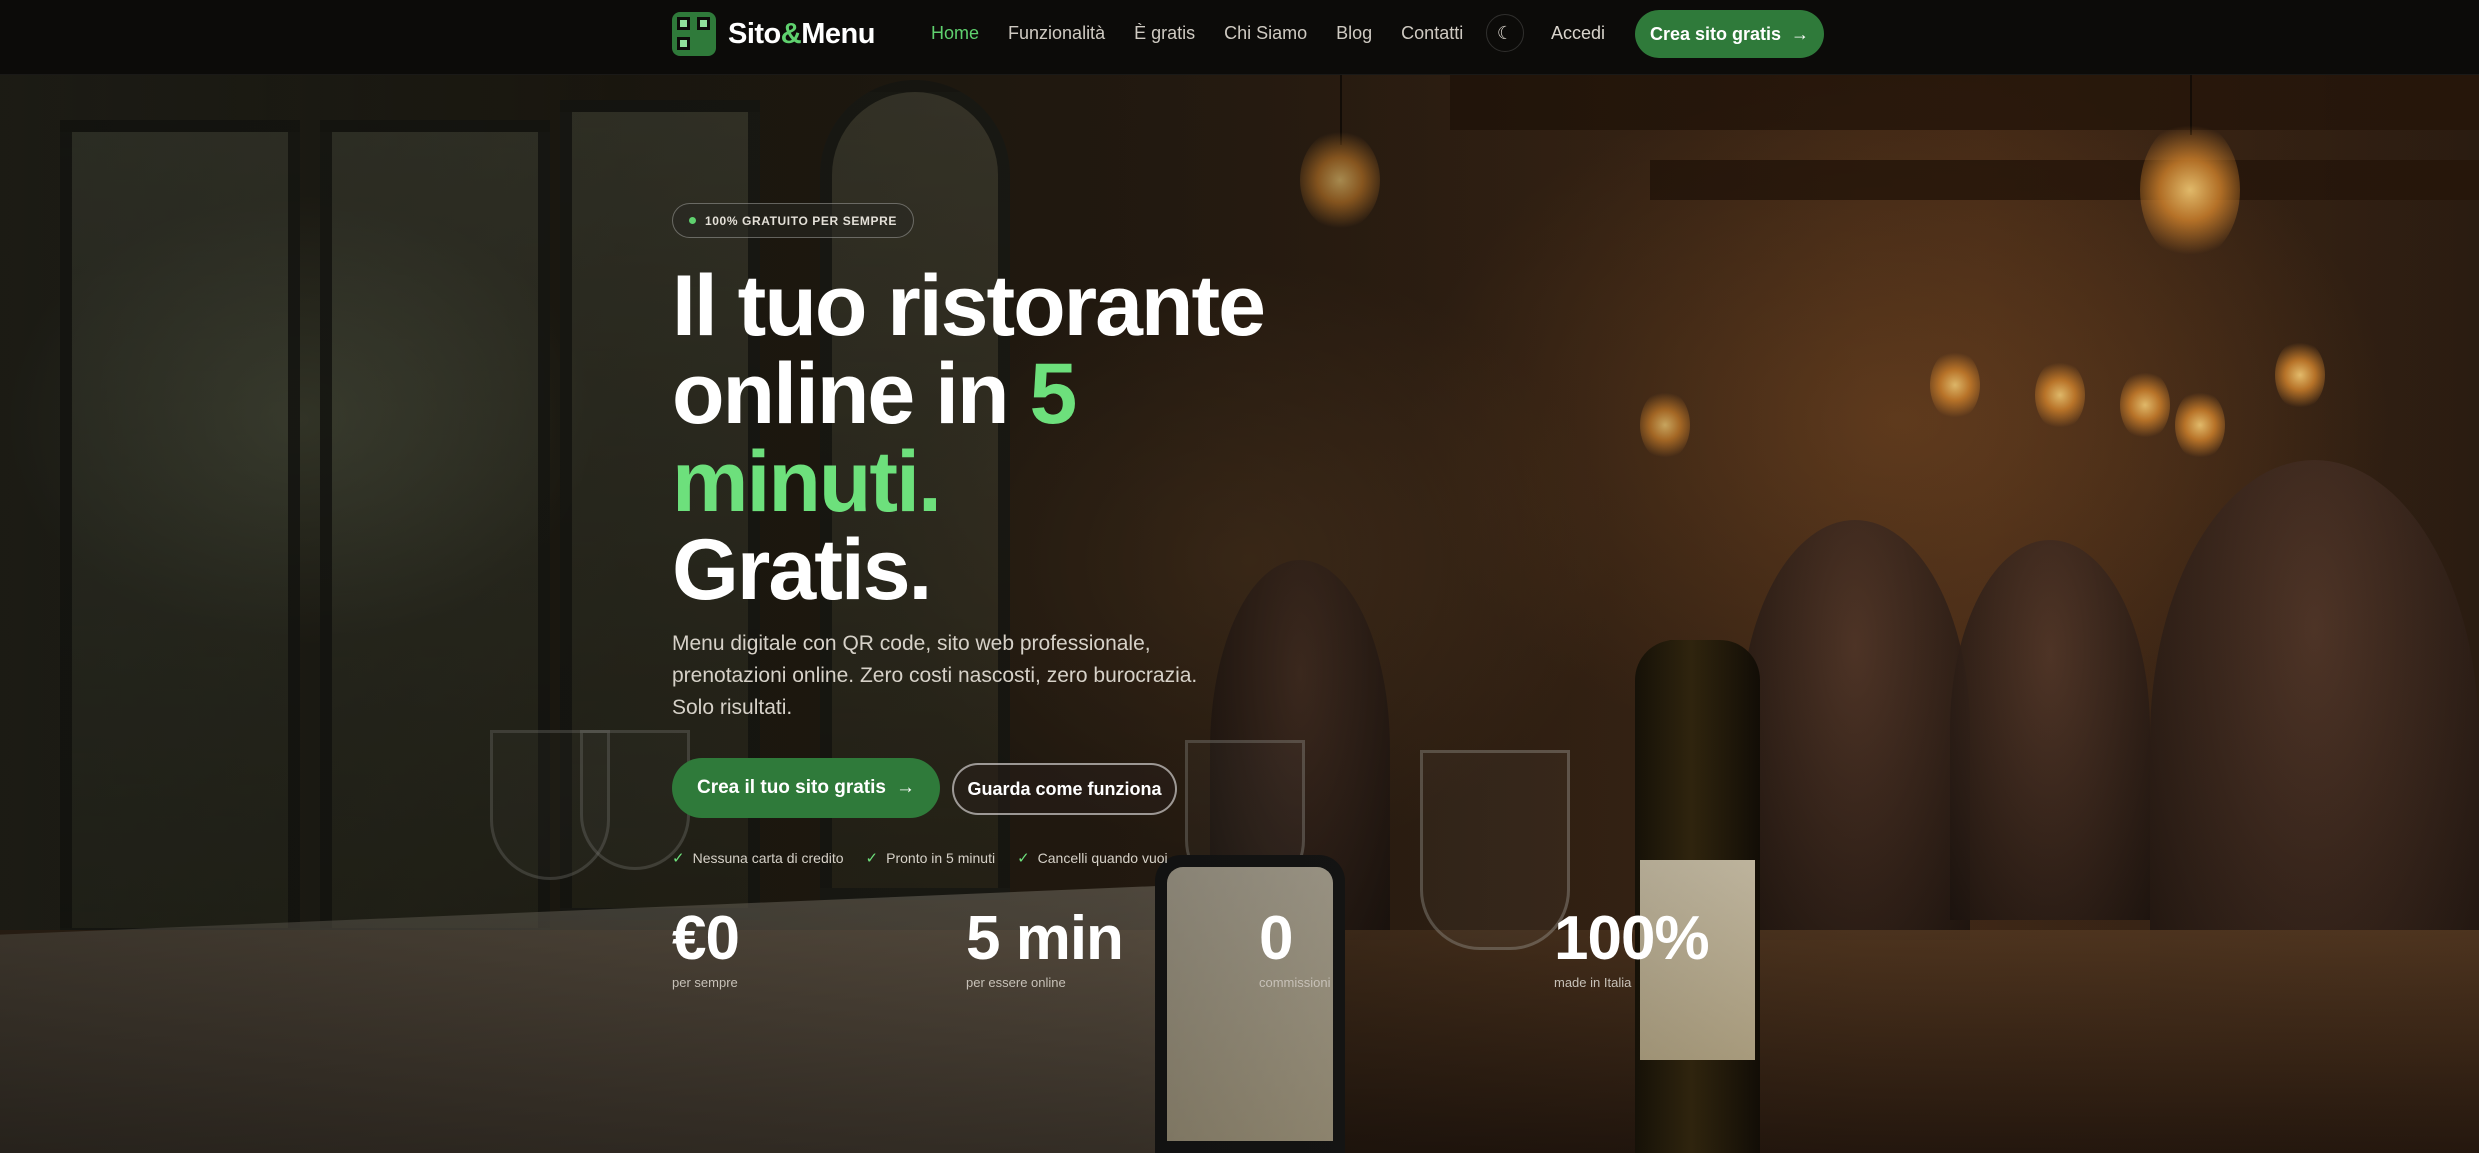 This screenshot has width=2479, height=1153. What do you see at coordinates (1016, 982) in the screenshot?
I see `stat-label: per essere online` at bounding box center [1016, 982].